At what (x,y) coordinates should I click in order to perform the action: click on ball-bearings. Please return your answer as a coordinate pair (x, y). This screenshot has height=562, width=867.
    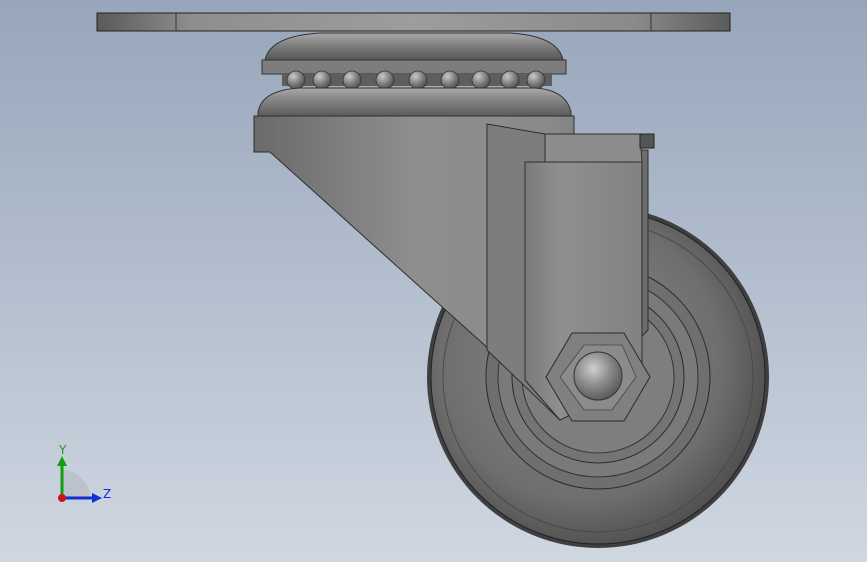
    Looking at the image, I should click on (417, 80).